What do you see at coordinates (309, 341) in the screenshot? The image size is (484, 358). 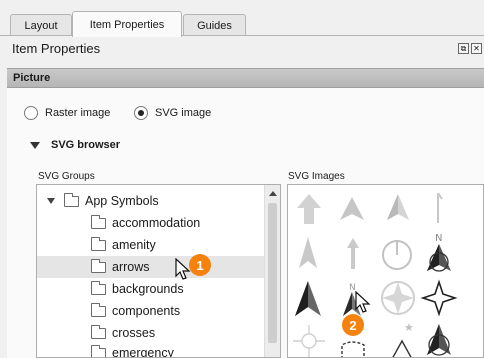 I see `compass-cross-icon` at bounding box center [309, 341].